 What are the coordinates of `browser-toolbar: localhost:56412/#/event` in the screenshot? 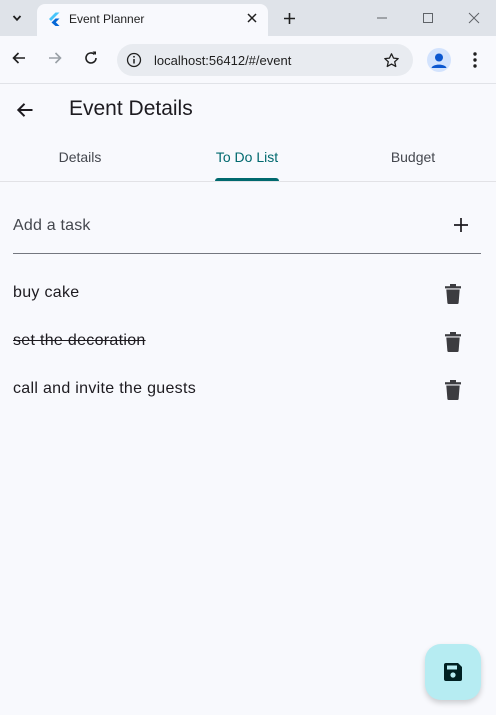 It's located at (248, 60).